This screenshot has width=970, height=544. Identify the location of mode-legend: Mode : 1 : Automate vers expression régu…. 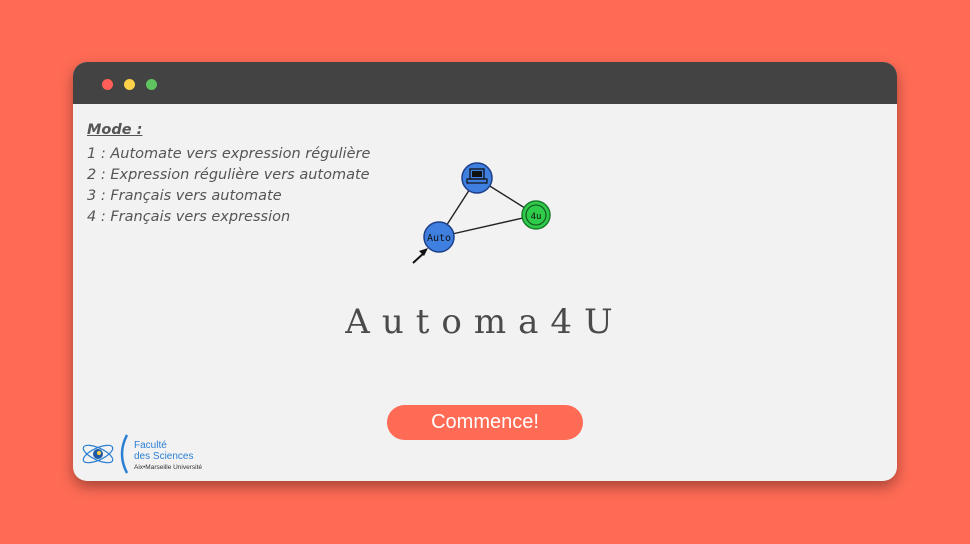
(228, 175).